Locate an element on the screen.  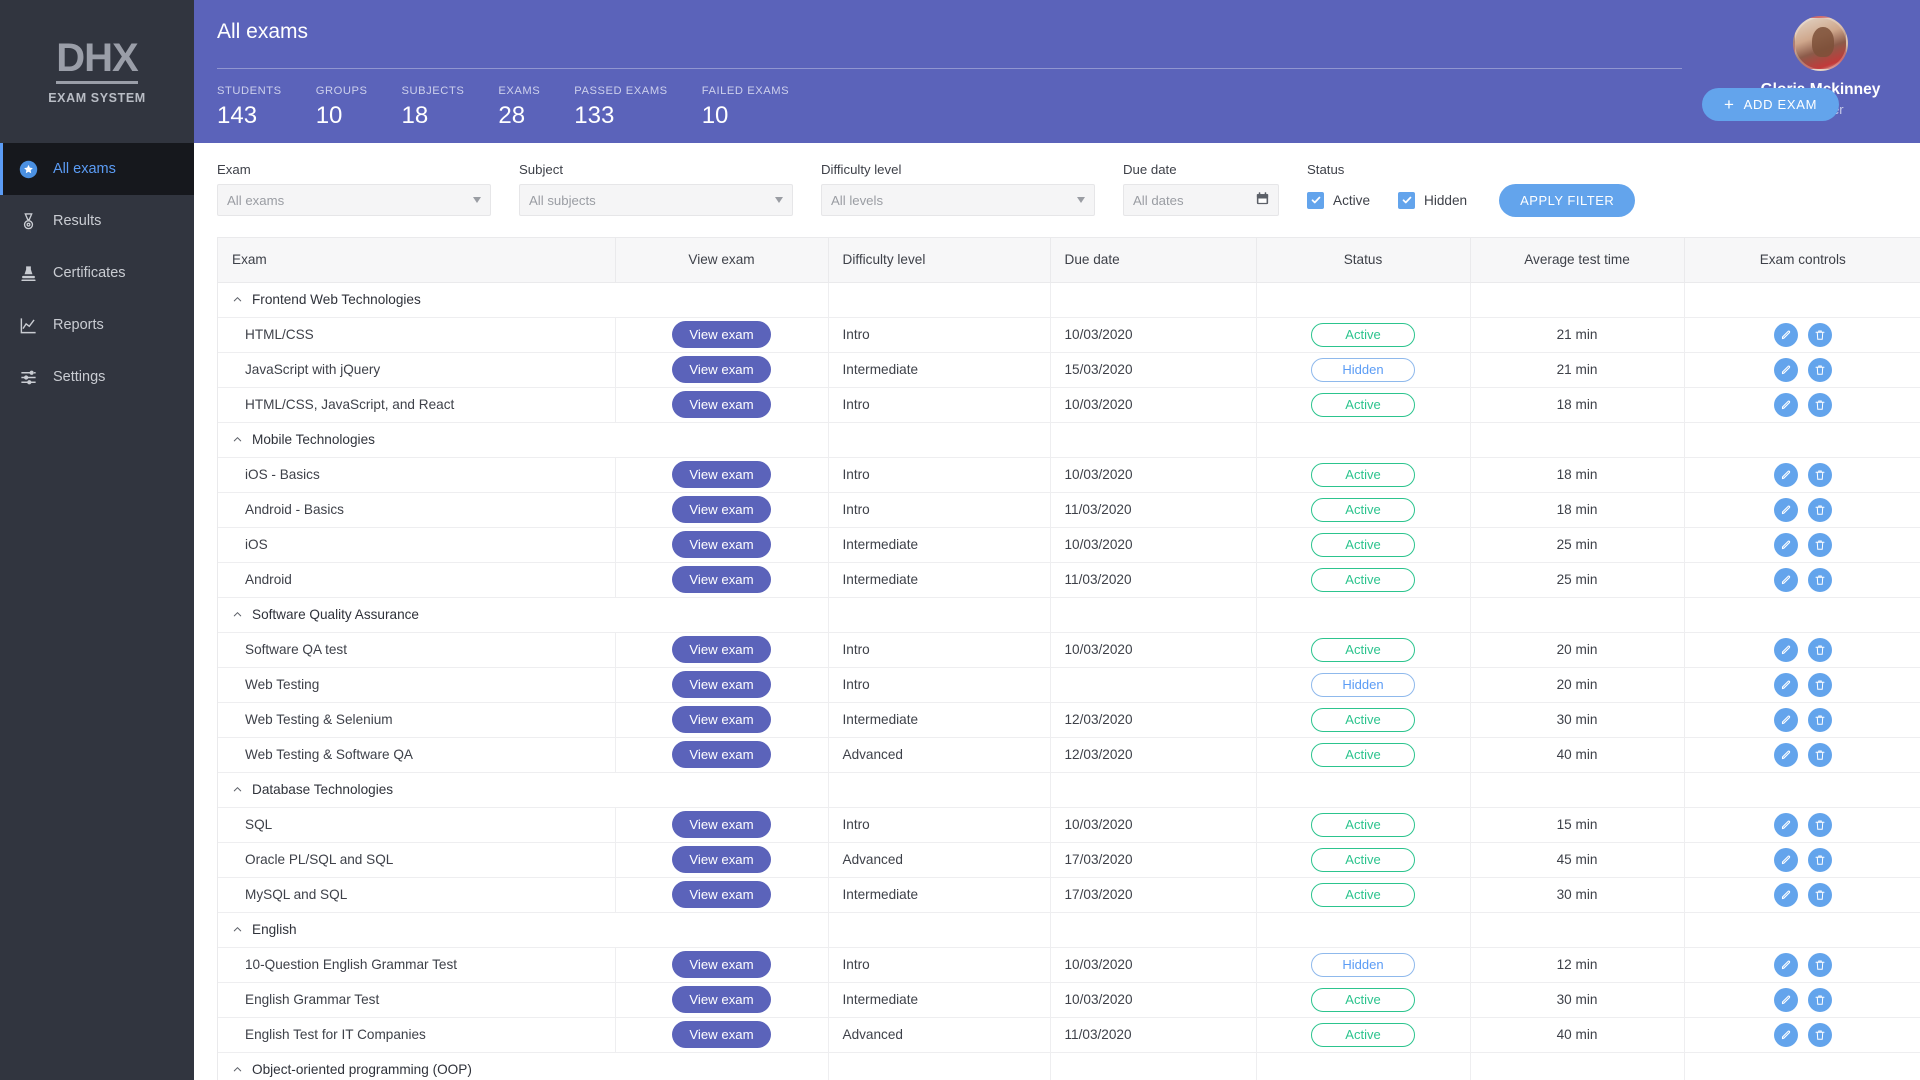
sidebar-item-certificates: Certificates is located at coordinates (97, 273).